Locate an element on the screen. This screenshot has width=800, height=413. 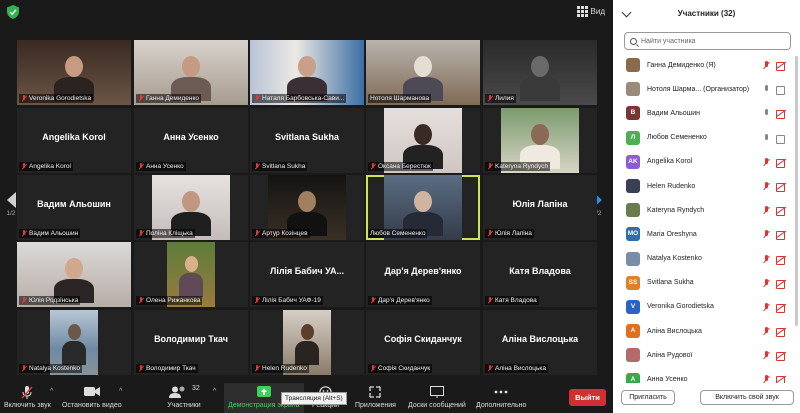
tile-name-label: Helen Rudenko is located at coordinates (280, 368).